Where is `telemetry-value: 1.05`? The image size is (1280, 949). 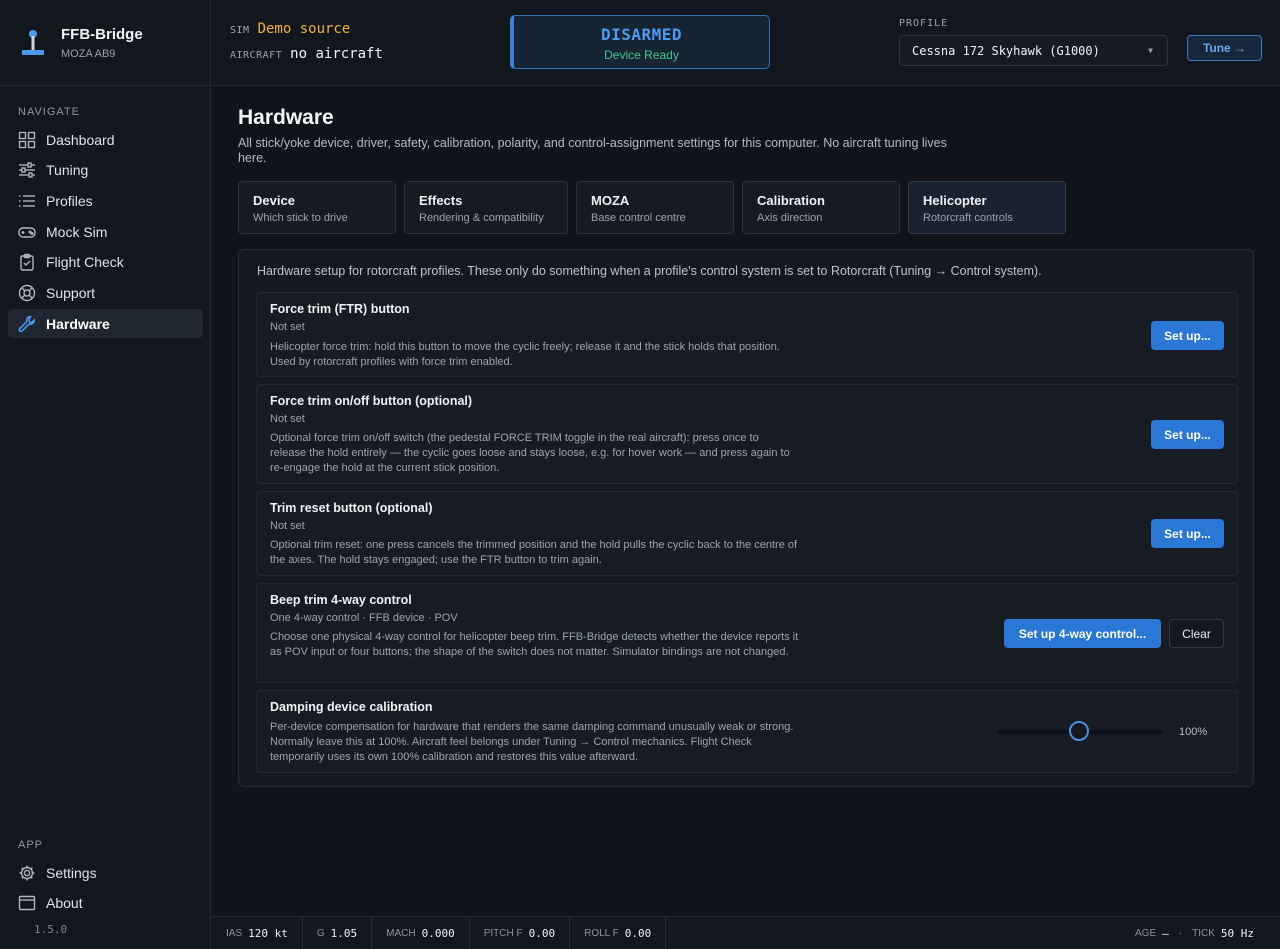
telemetry-value: 1.05 is located at coordinates (344, 933).